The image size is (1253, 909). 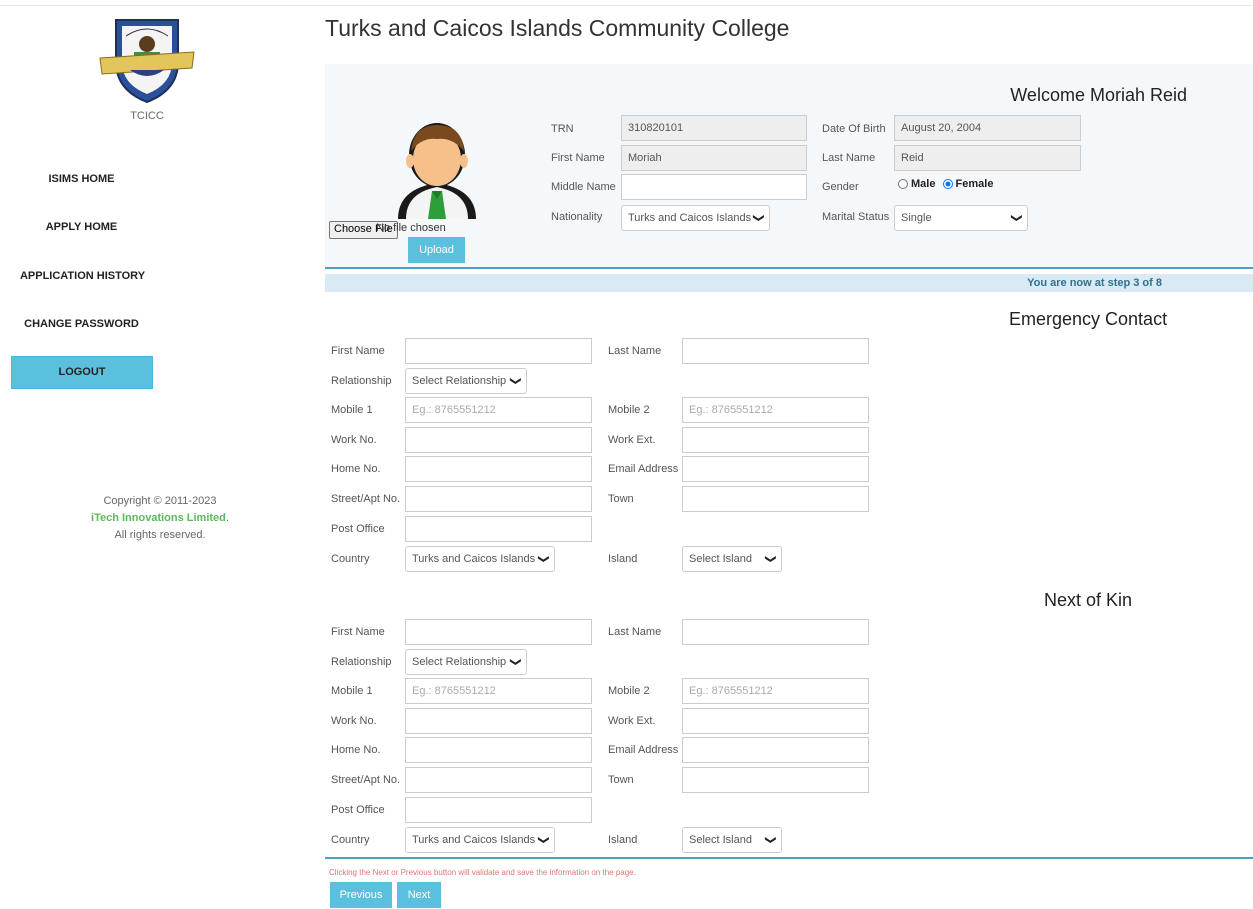 I want to click on previous-button: Previous, so click(x=361, y=895).